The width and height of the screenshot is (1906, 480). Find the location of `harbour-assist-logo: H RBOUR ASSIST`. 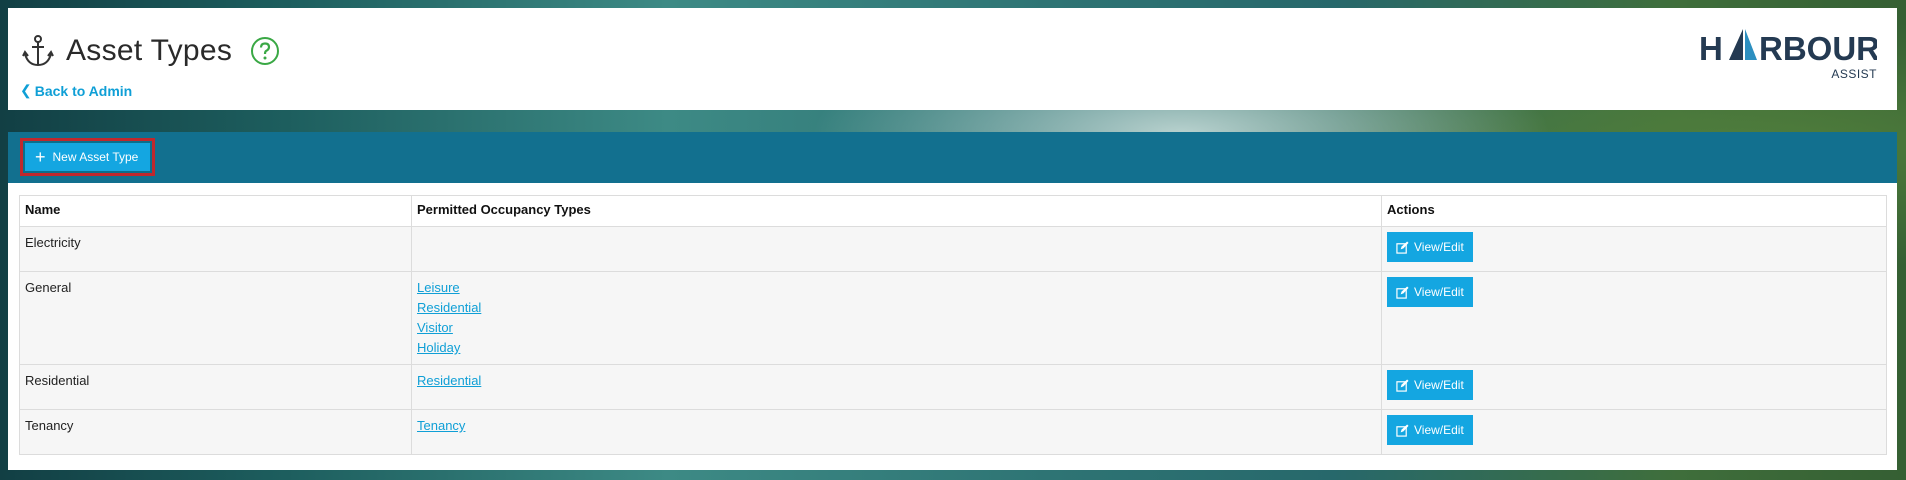

harbour-assist-logo: H RBOUR ASSIST is located at coordinates (1788, 55).